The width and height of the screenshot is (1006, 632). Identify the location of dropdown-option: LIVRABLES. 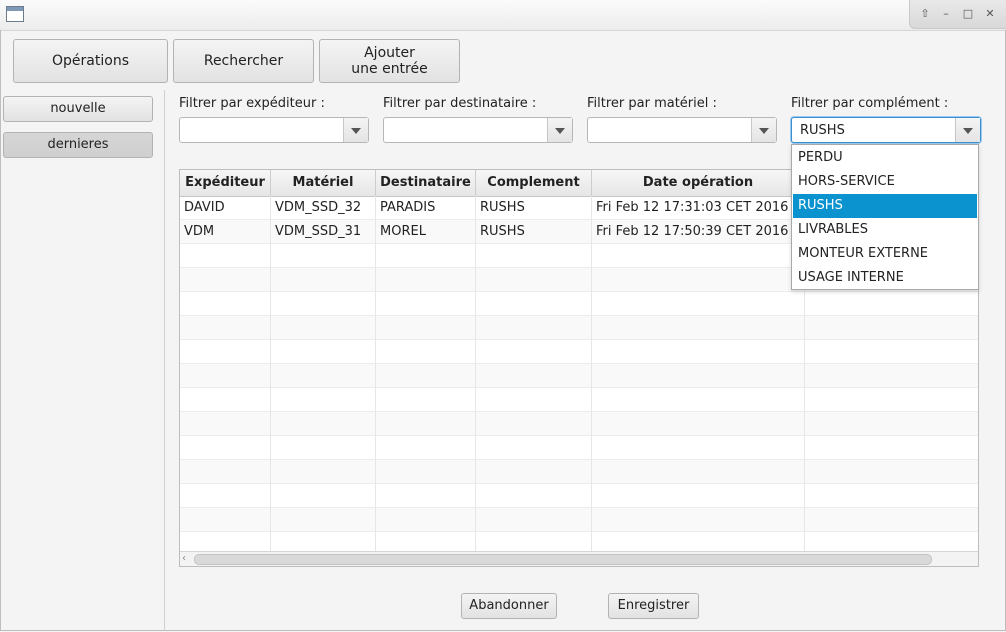
(885, 230).